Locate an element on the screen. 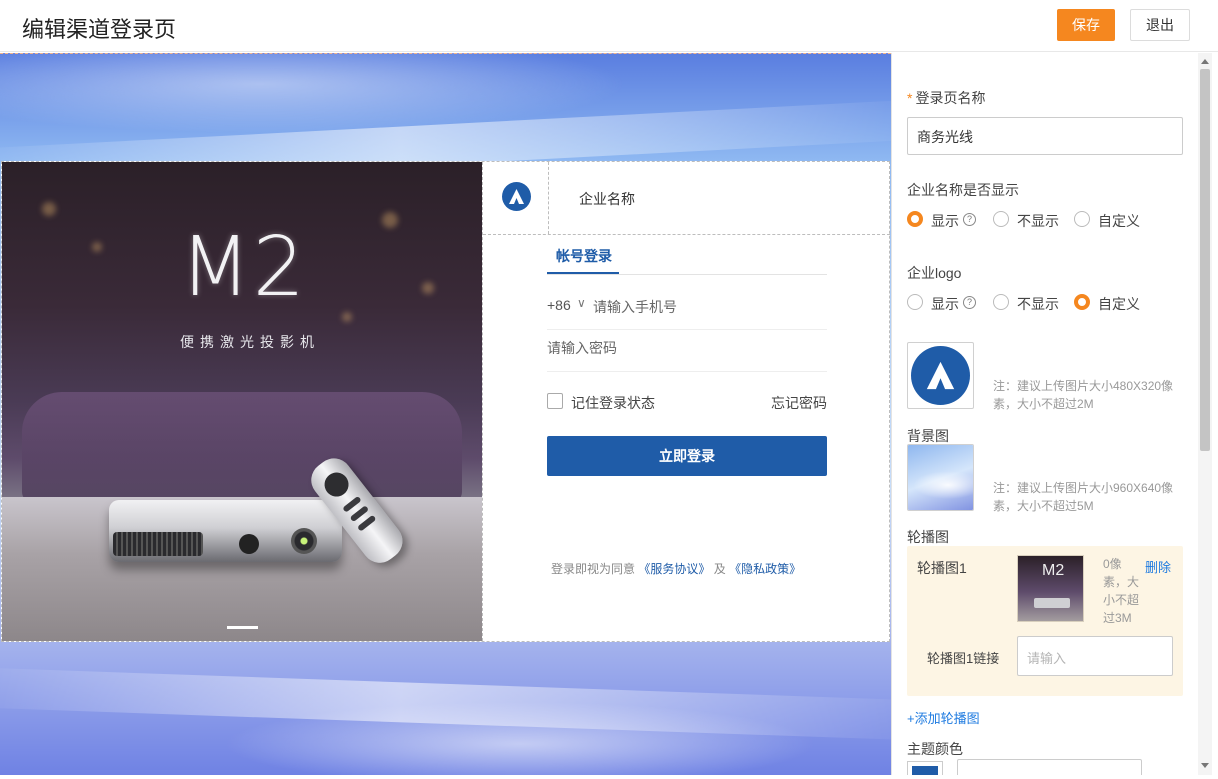 This screenshot has width=1218, height=779. logo-upload-note: 注：建议上传图片大小480X320像素，大小不超过2M is located at coordinates (1083, 395).